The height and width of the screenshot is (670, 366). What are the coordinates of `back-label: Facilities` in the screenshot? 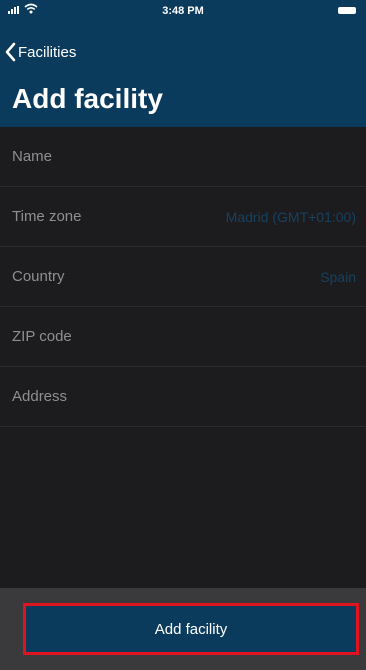 It's located at (47, 52).